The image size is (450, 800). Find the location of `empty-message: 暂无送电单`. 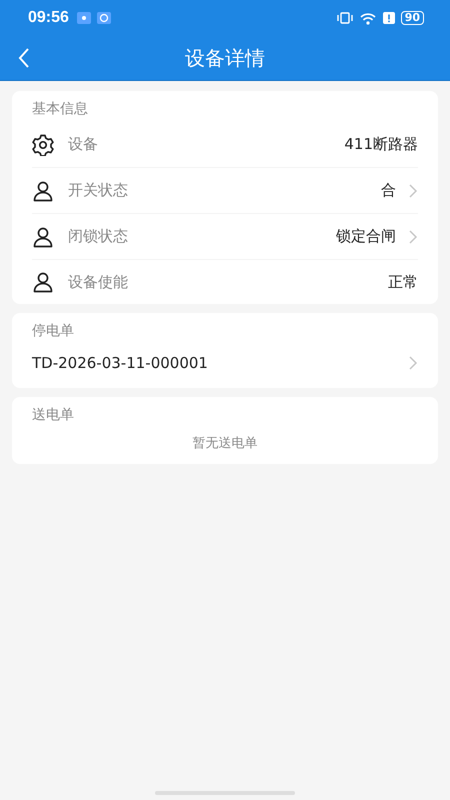

empty-message: 暂无送电单 is located at coordinates (225, 443).